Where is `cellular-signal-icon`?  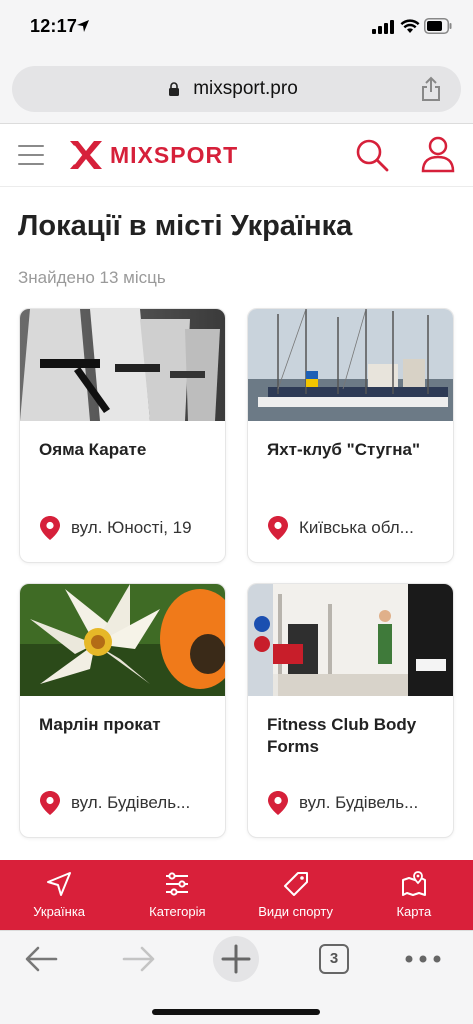
cellular-signal-icon is located at coordinates (383, 27).